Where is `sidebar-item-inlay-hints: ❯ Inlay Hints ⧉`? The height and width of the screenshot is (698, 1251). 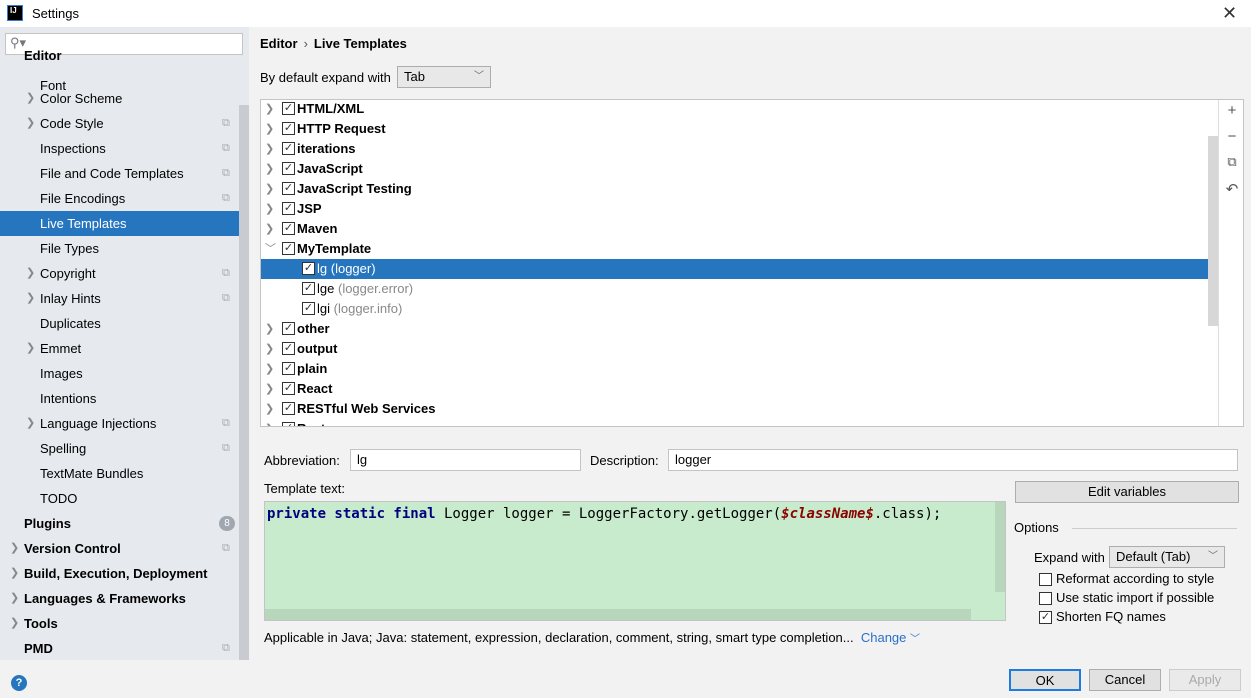 sidebar-item-inlay-hints: ❯ Inlay Hints ⧉ is located at coordinates (119, 298).